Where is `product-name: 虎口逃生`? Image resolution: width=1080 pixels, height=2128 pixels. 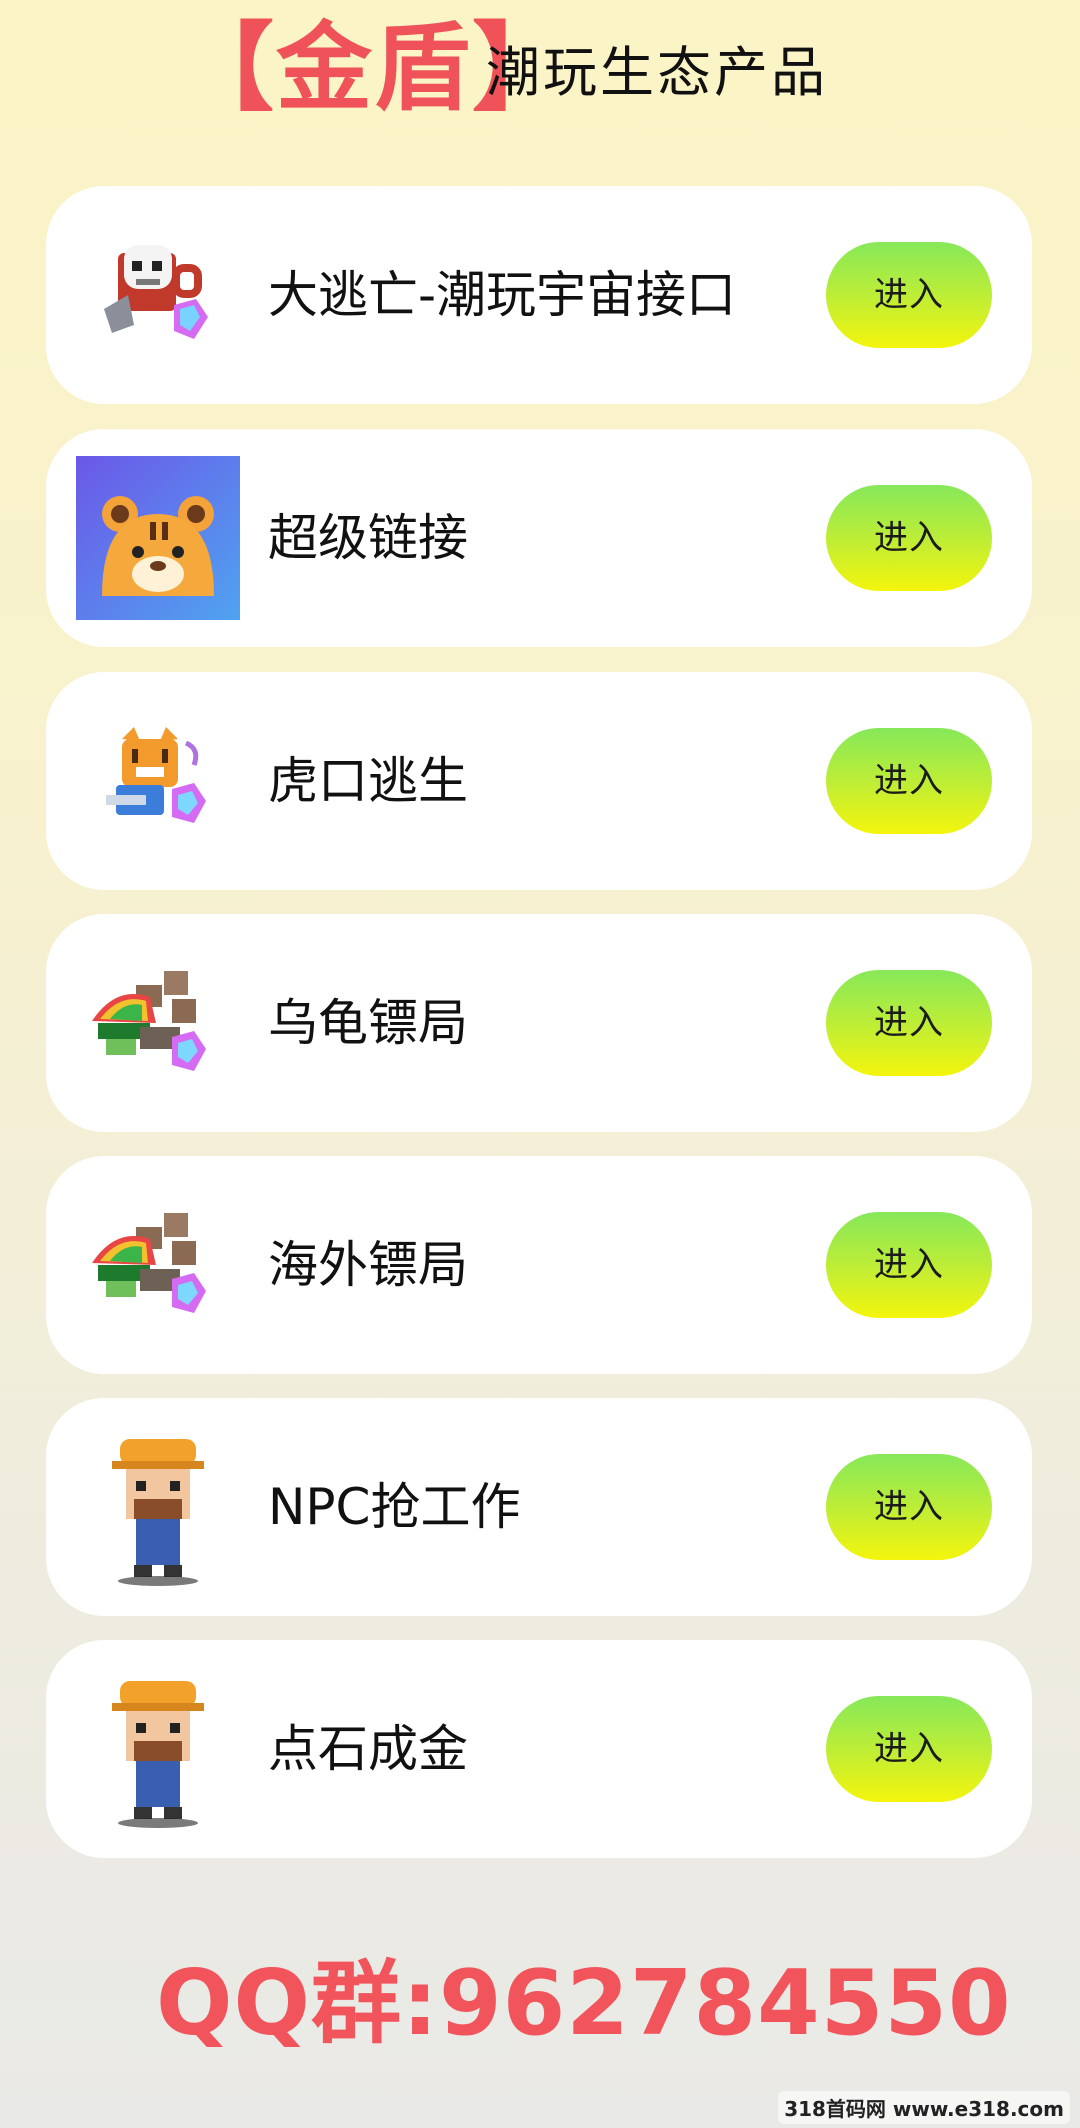 product-name: 虎口逃生 is located at coordinates (368, 781).